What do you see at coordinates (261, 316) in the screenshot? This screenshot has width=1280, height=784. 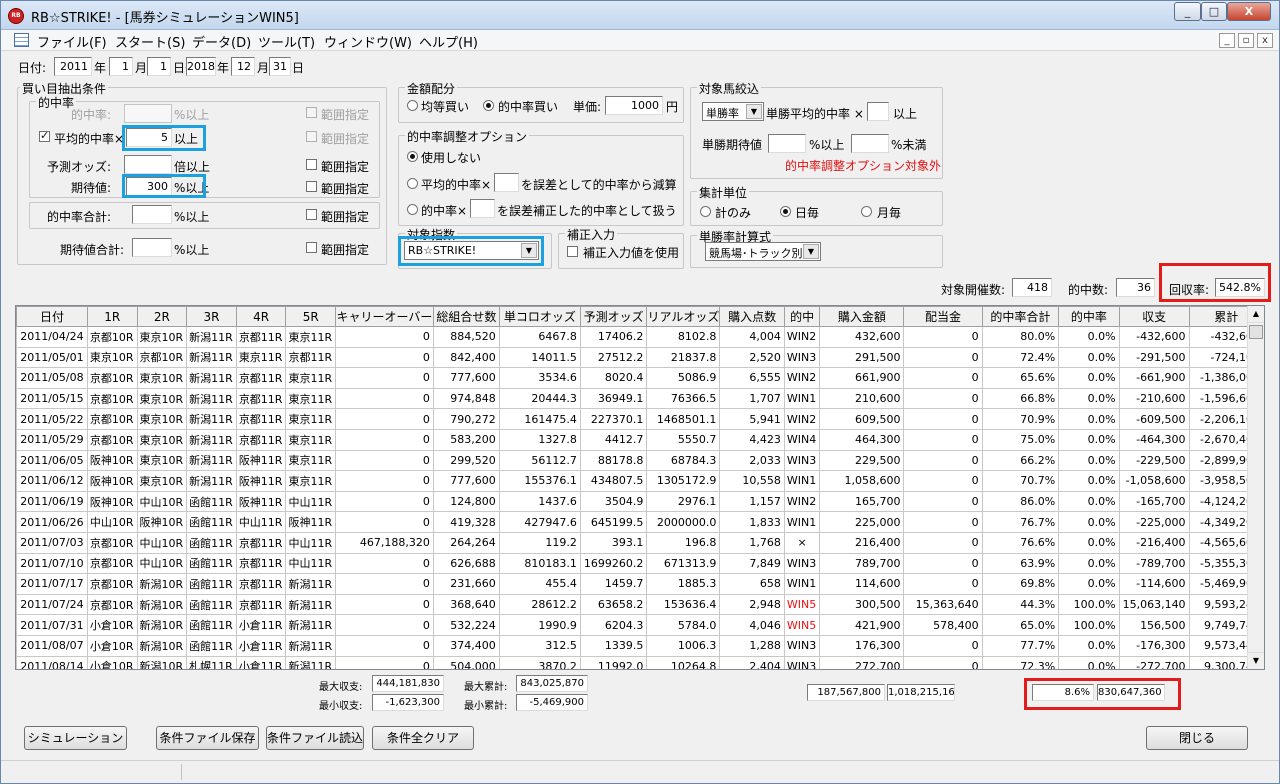 I see `column-header: 4R` at bounding box center [261, 316].